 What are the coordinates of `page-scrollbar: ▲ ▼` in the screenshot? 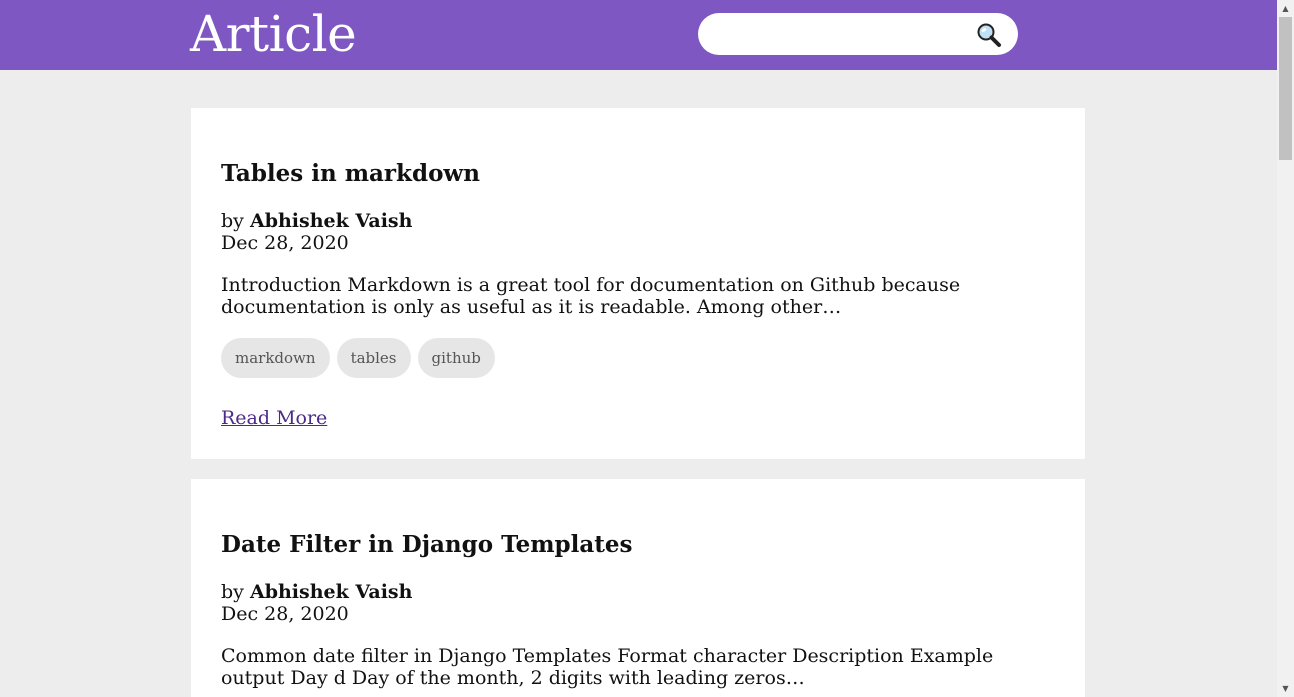 It's located at (1285, 348).